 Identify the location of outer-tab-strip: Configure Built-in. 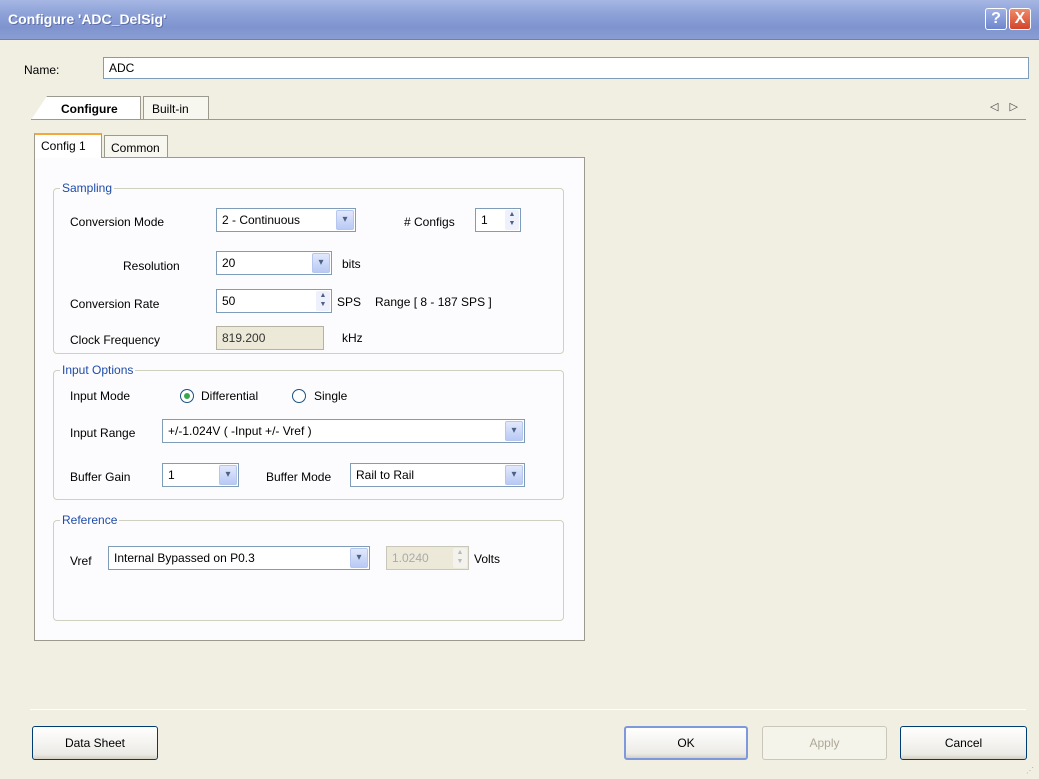
(531, 108).